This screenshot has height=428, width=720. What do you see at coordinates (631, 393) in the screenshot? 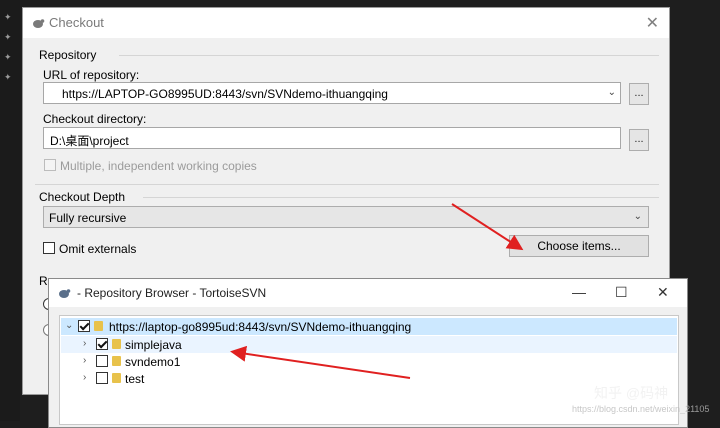
I see `watermark: 知乎 @码神` at bounding box center [631, 393].